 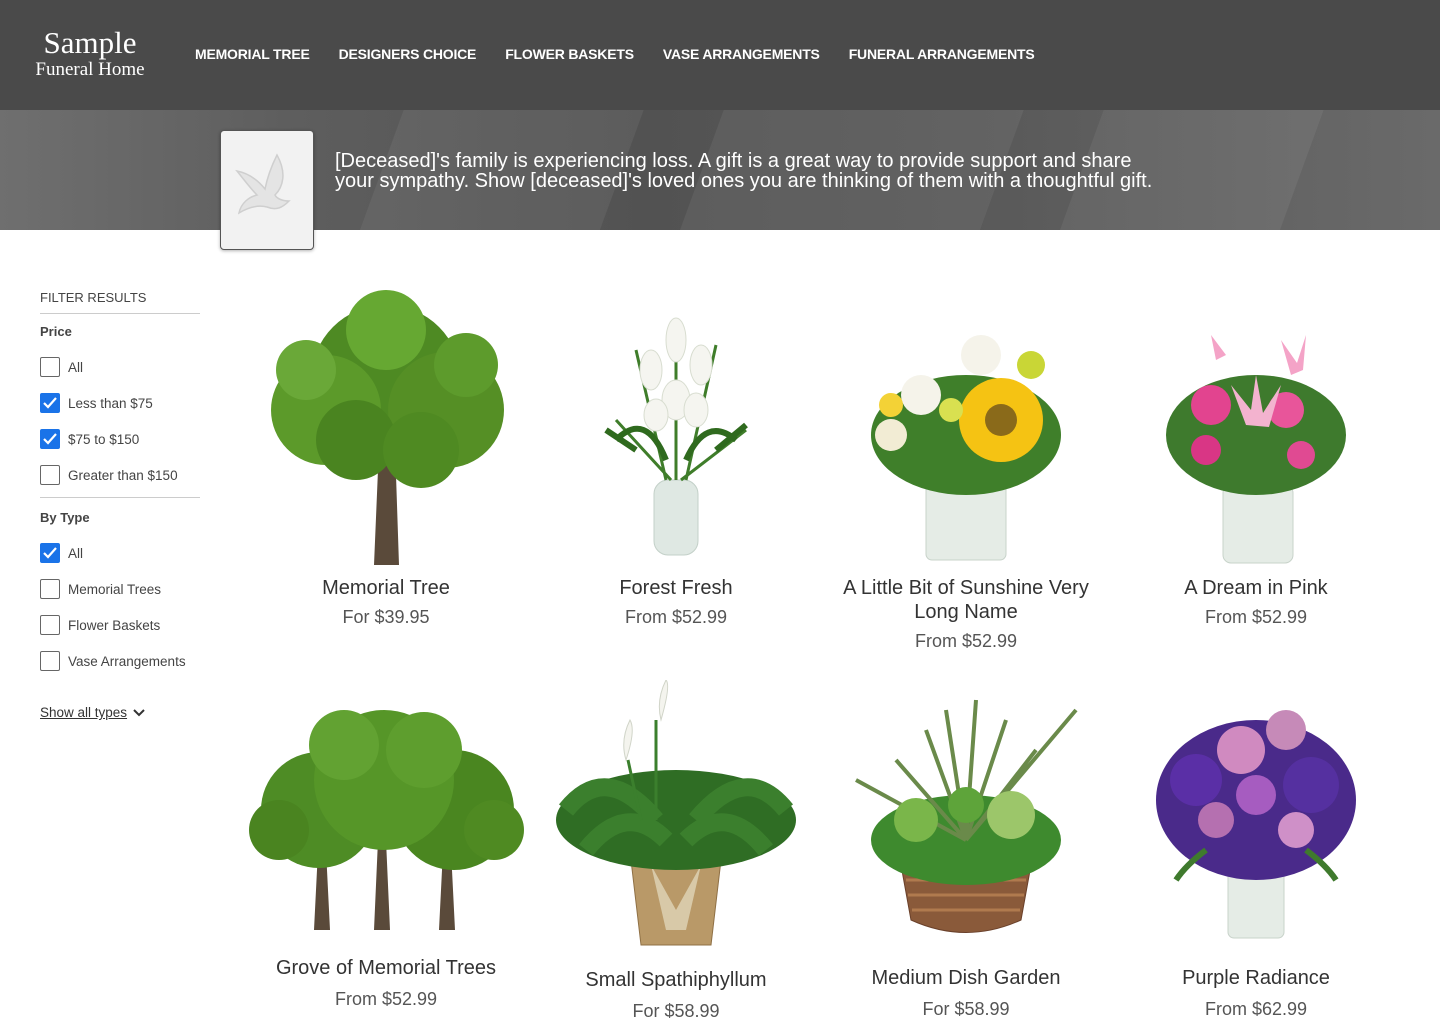 I want to click on product-card: Medium Dish Garden For $58.99, so click(x=966, y=850).